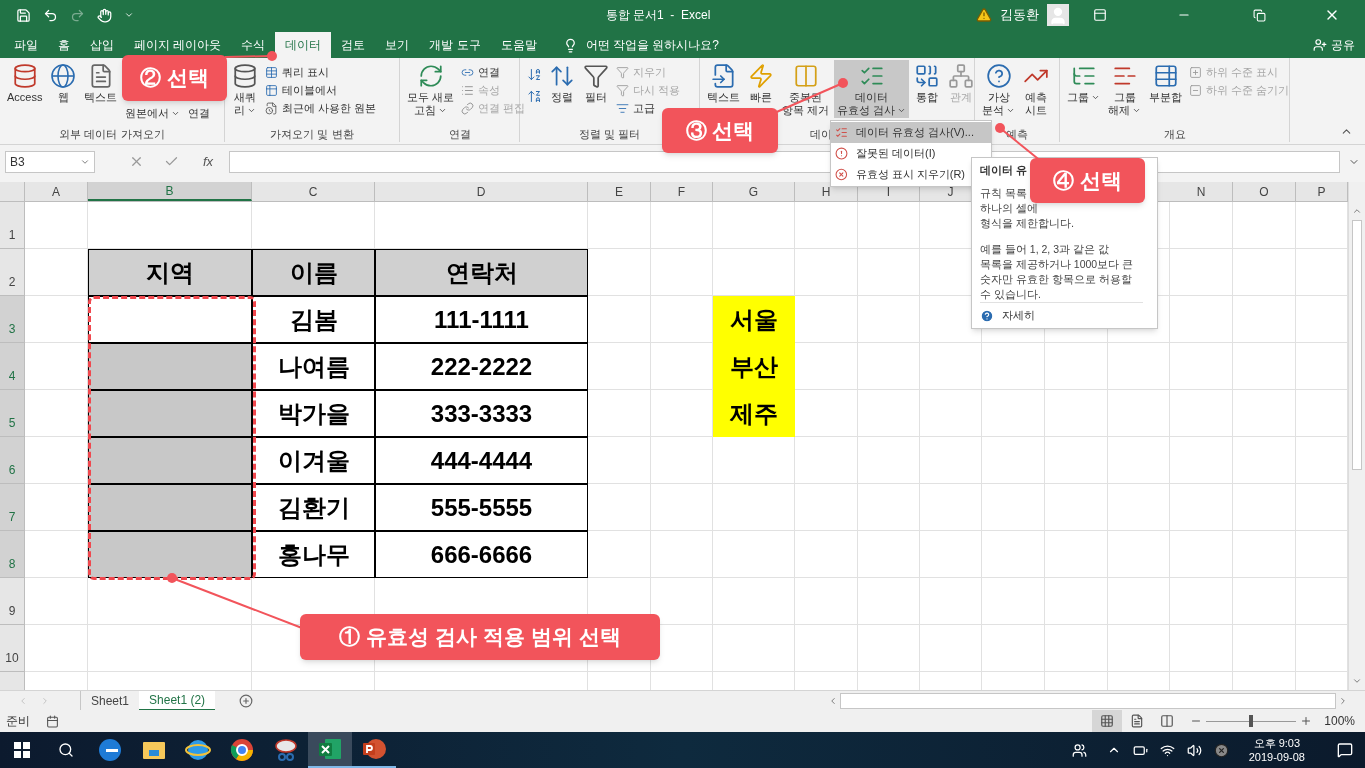  What do you see at coordinates (682, 191) in the screenshot?
I see `column-header: F` at bounding box center [682, 191].